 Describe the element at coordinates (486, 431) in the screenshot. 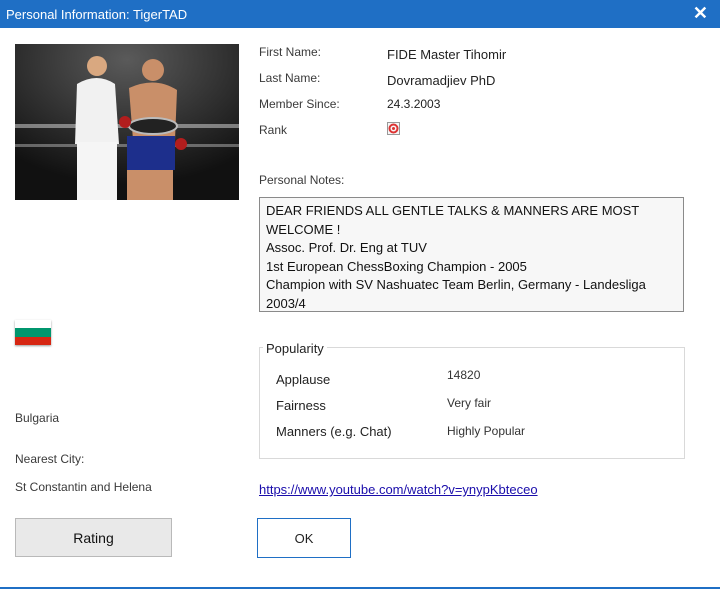

I see `manners-value: Highly Popular` at that location.